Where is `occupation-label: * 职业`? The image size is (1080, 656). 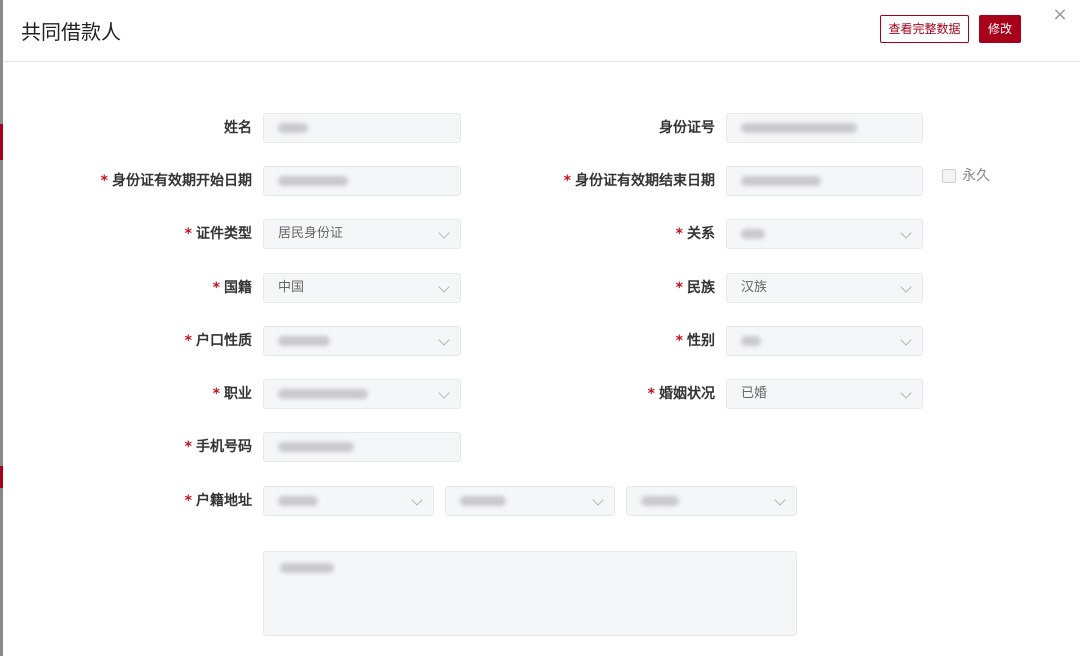
occupation-label: * 职业 is located at coordinates (232, 394).